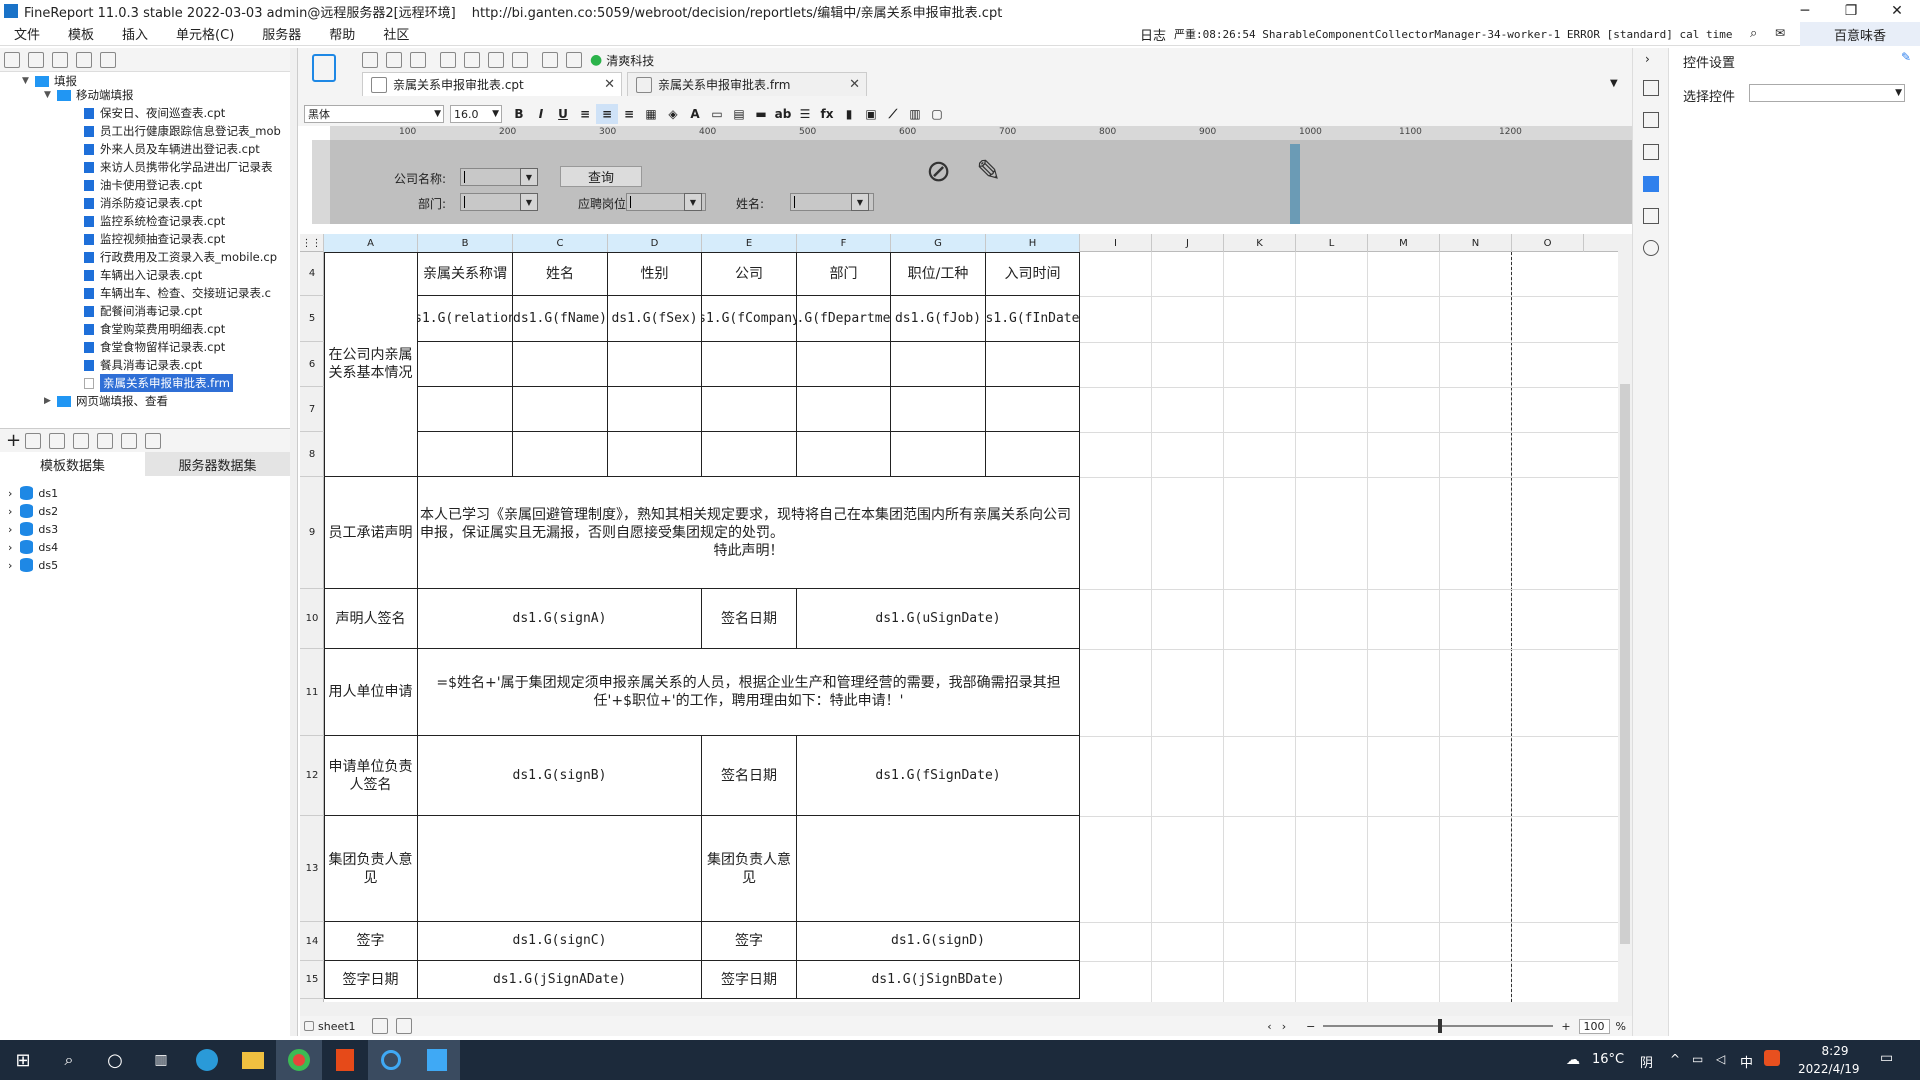 The image size is (1920, 1080). What do you see at coordinates (253, 1060) in the screenshot?
I see `file-explorer-icon` at bounding box center [253, 1060].